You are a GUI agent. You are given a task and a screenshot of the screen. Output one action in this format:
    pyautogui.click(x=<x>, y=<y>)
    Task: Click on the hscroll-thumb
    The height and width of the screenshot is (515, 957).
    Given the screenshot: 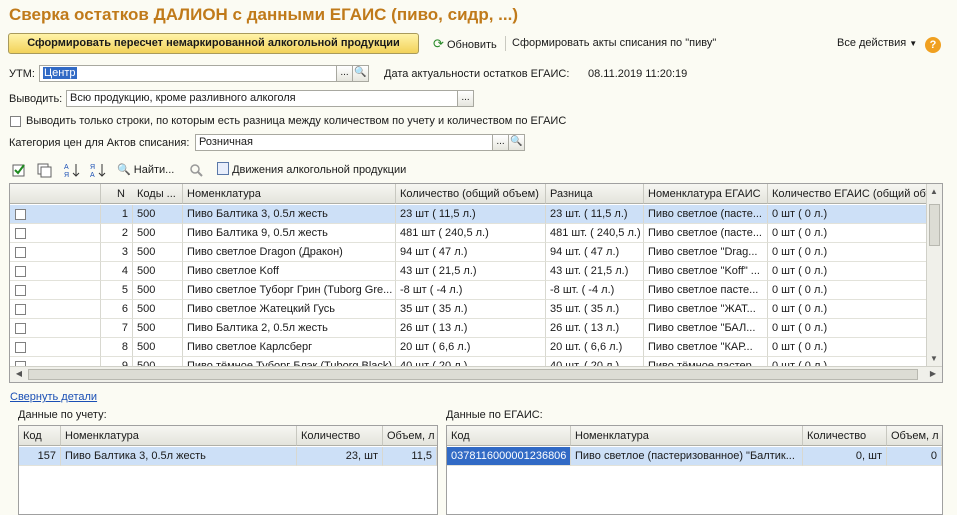 What is the action you would take?
    pyautogui.click(x=473, y=374)
    